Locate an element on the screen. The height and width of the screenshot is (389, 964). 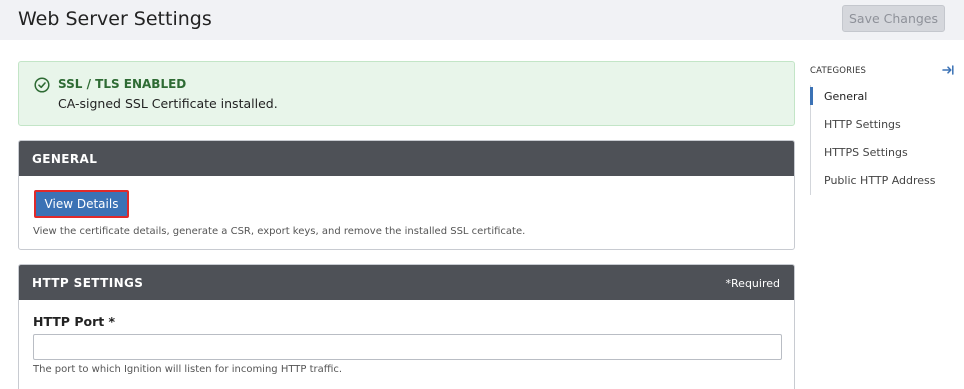
page-title: Web Server Settings is located at coordinates (115, 19).